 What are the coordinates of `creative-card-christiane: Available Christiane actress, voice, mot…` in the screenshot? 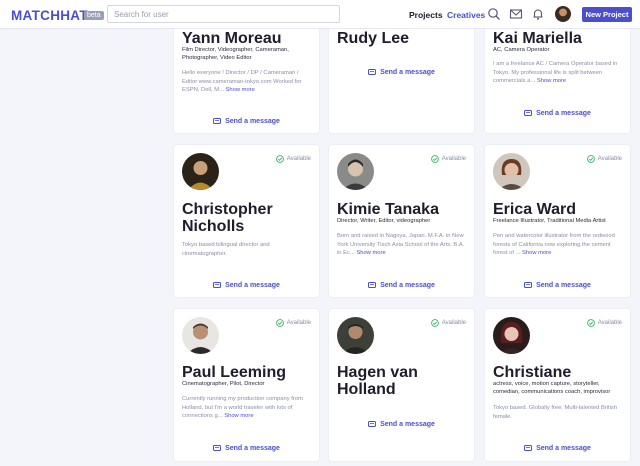 It's located at (557, 385).